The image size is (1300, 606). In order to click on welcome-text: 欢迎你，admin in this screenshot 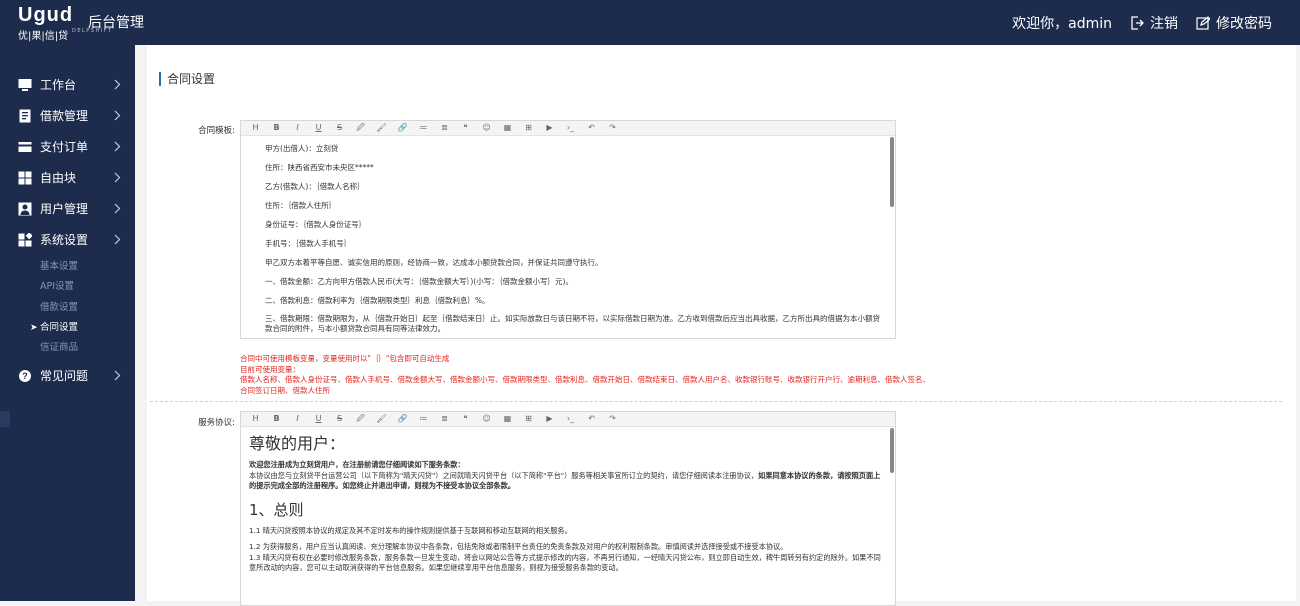, I will do `click(1062, 23)`.